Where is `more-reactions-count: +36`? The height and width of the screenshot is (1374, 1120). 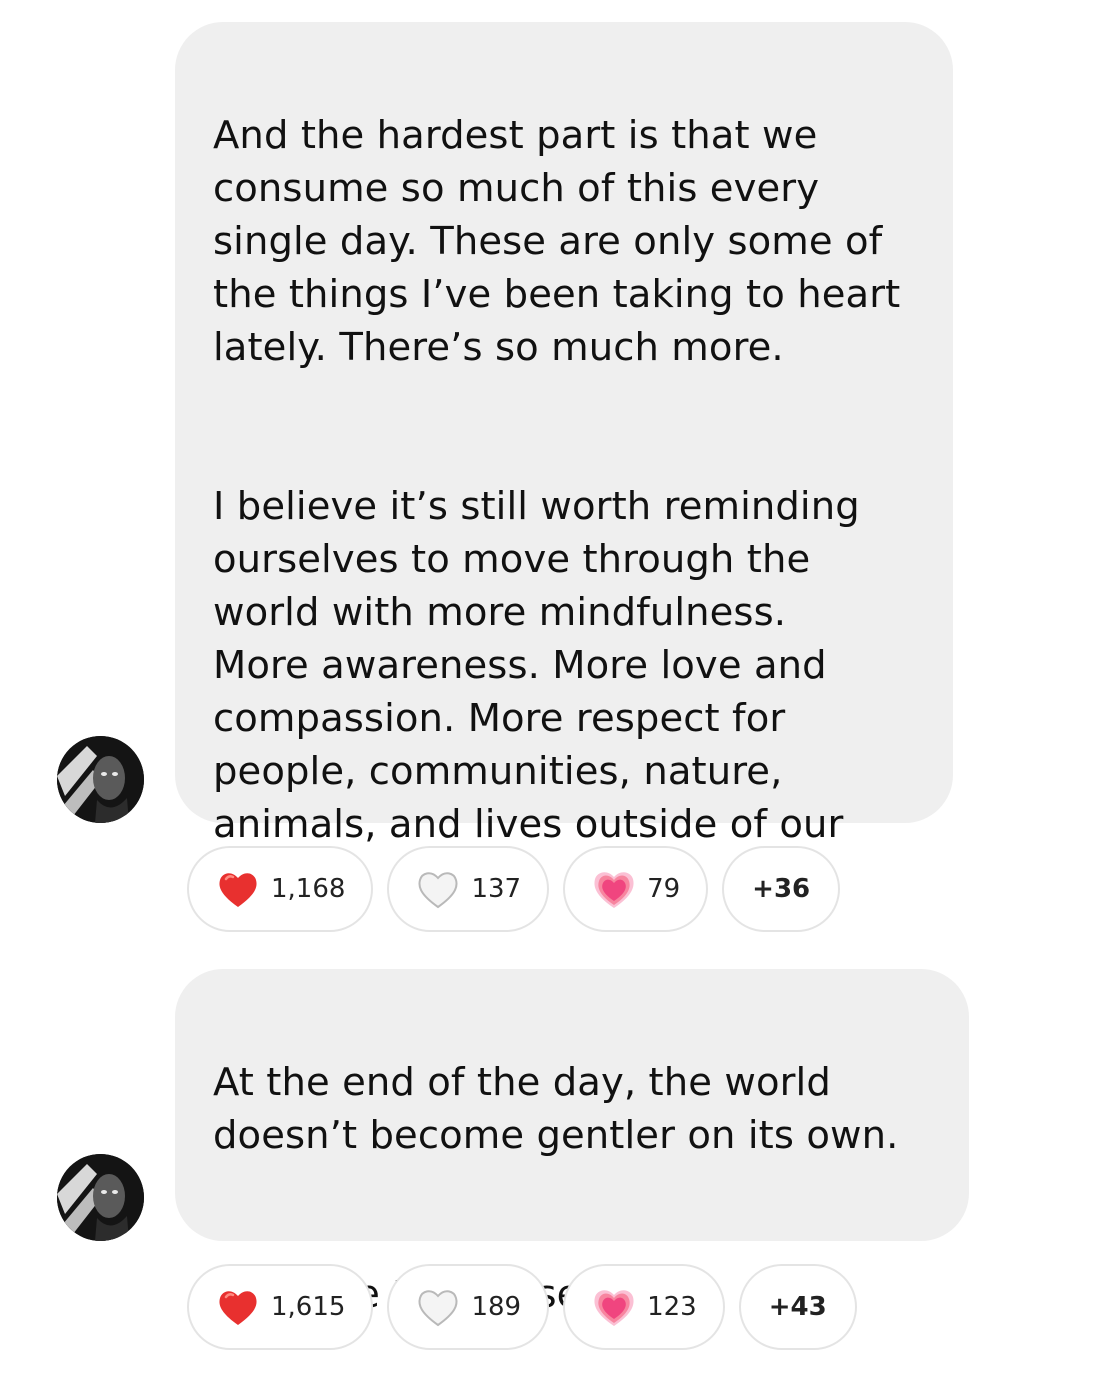
more-reactions-count: +36 is located at coordinates (781, 889).